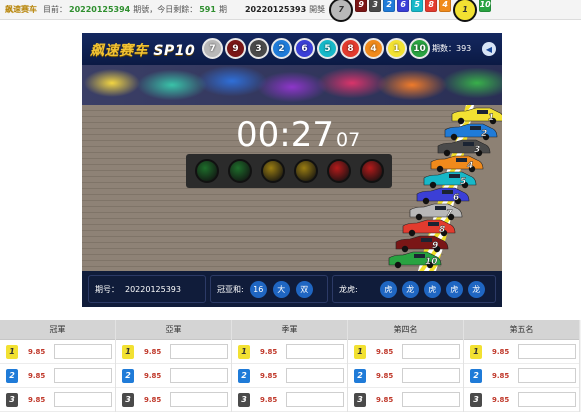 Image resolution: width=581 pixels, height=412 pixels. Describe the element at coordinates (100, 9) in the screenshot. I see `current-period: 20220125394` at that location.